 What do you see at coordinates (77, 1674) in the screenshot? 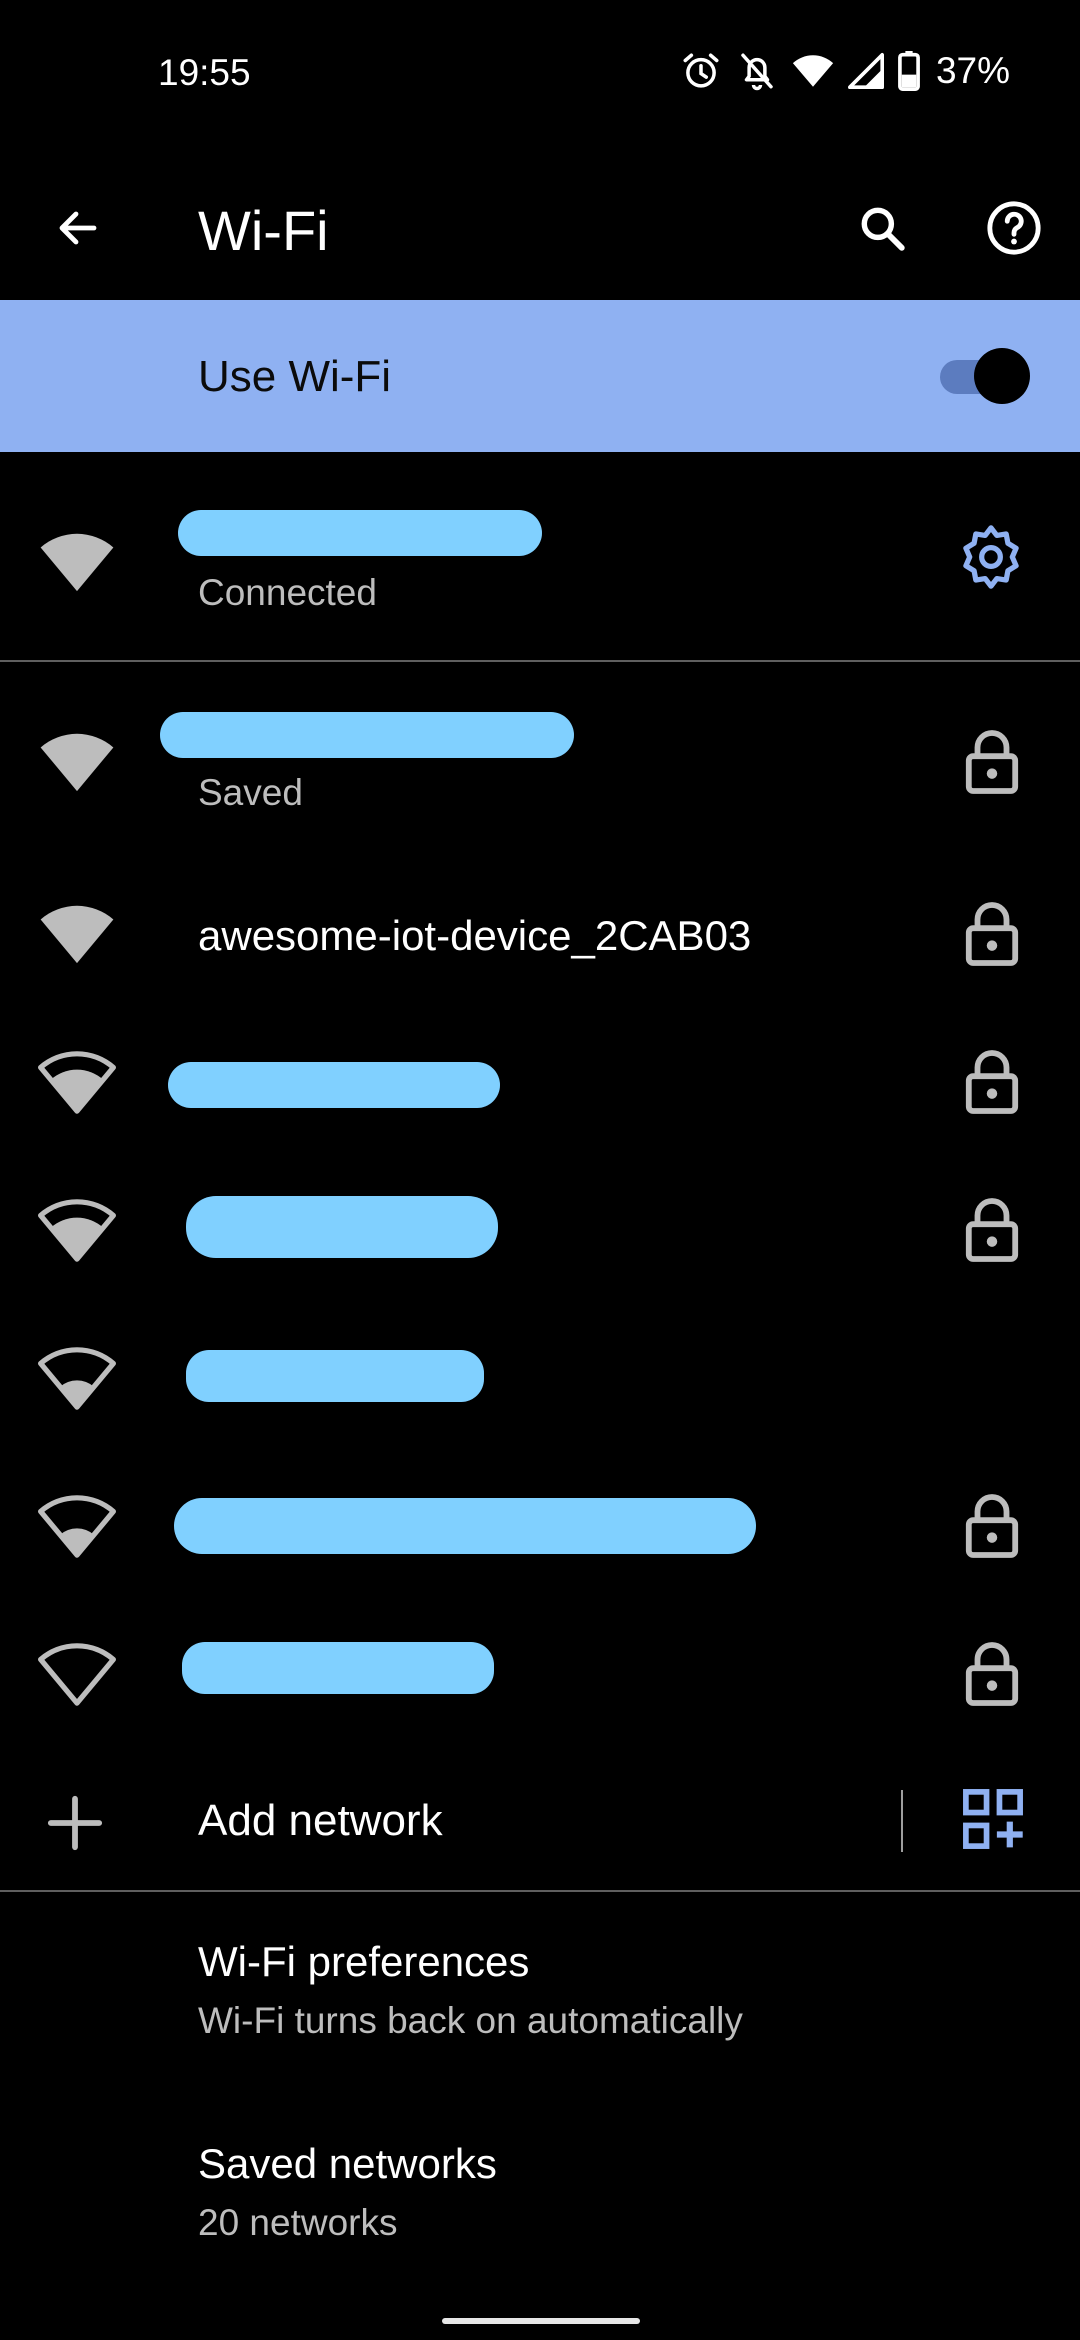
I see `wifi-signal-1-icon` at bounding box center [77, 1674].